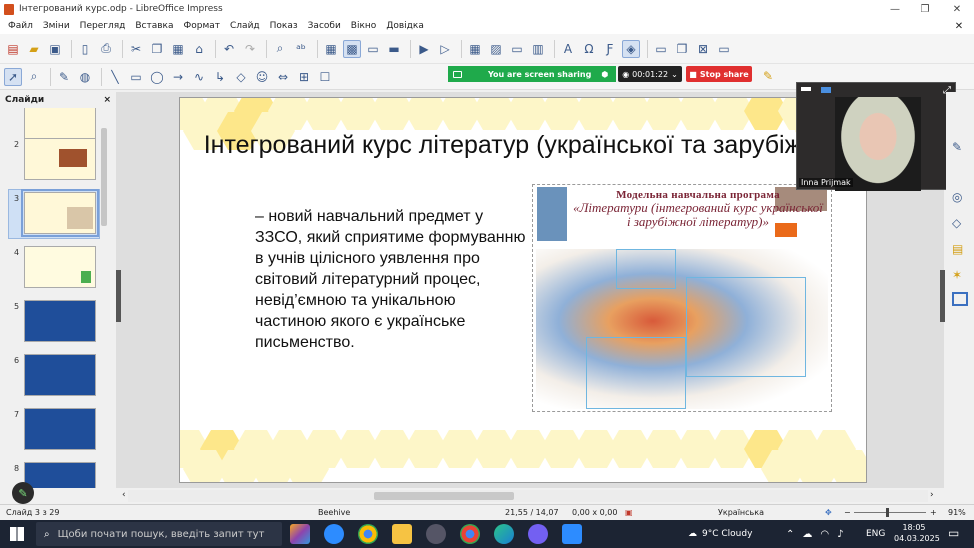 This screenshot has width=974, height=548. What do you see at coordinates (280, 49) in the screenshot?
I see `find-replace-icon: ⌕` at bounding box center [280, 49].